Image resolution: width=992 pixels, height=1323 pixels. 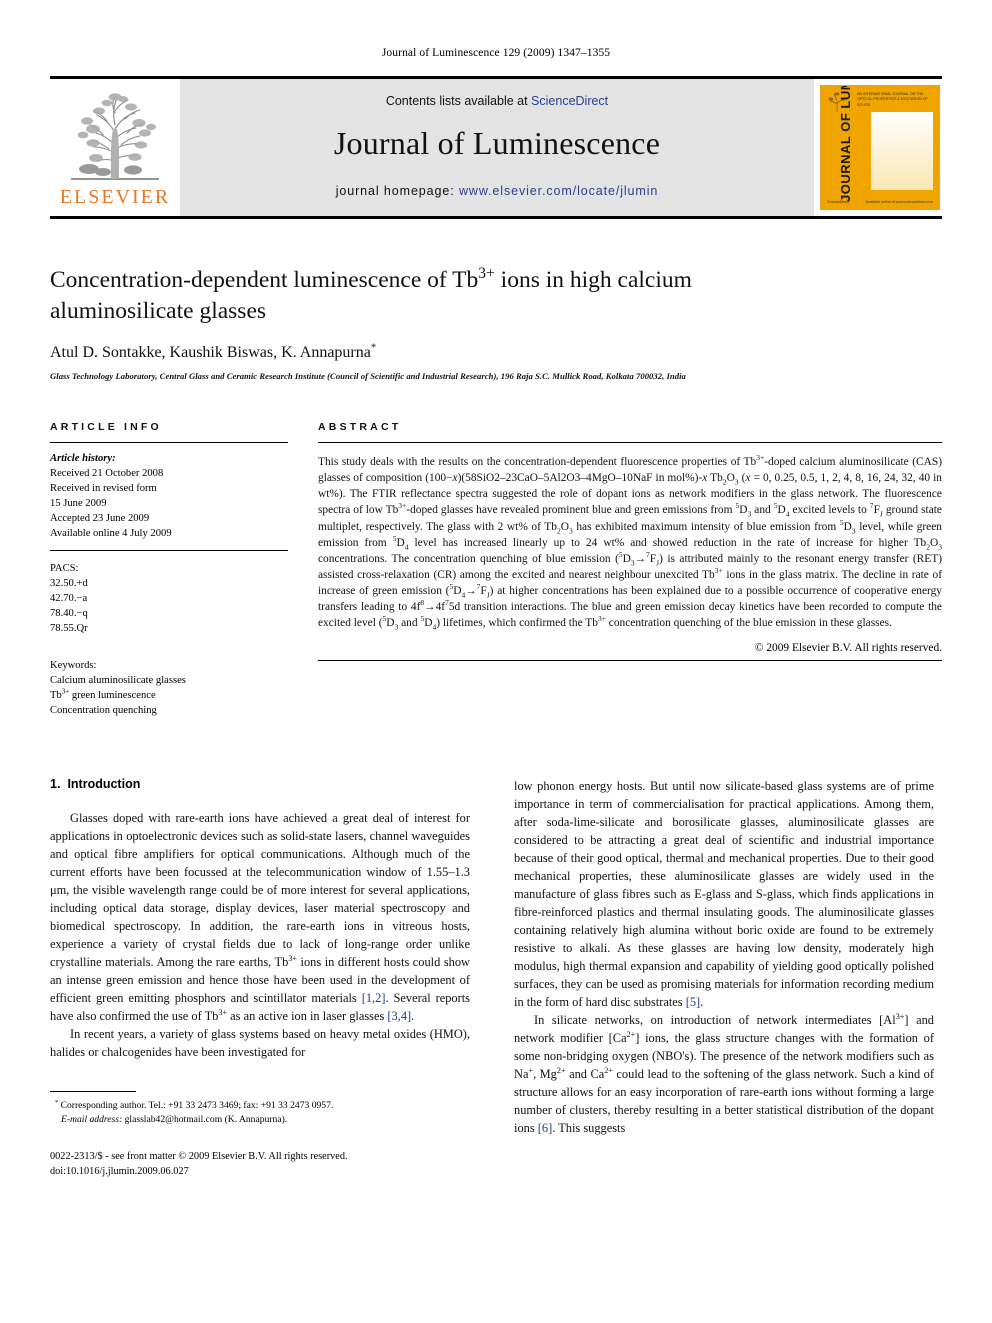 What do you see at coordinates (845, 143) in the screenshot?
I see `cover-journal-title: JOURNAL OF LUMINESCENCE` at bounding box center [845, 143].